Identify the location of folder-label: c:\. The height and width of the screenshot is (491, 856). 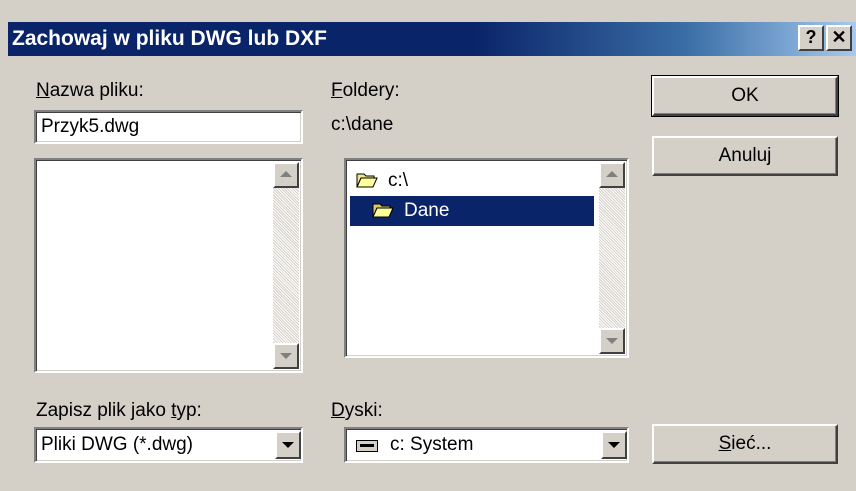
(398, 180).